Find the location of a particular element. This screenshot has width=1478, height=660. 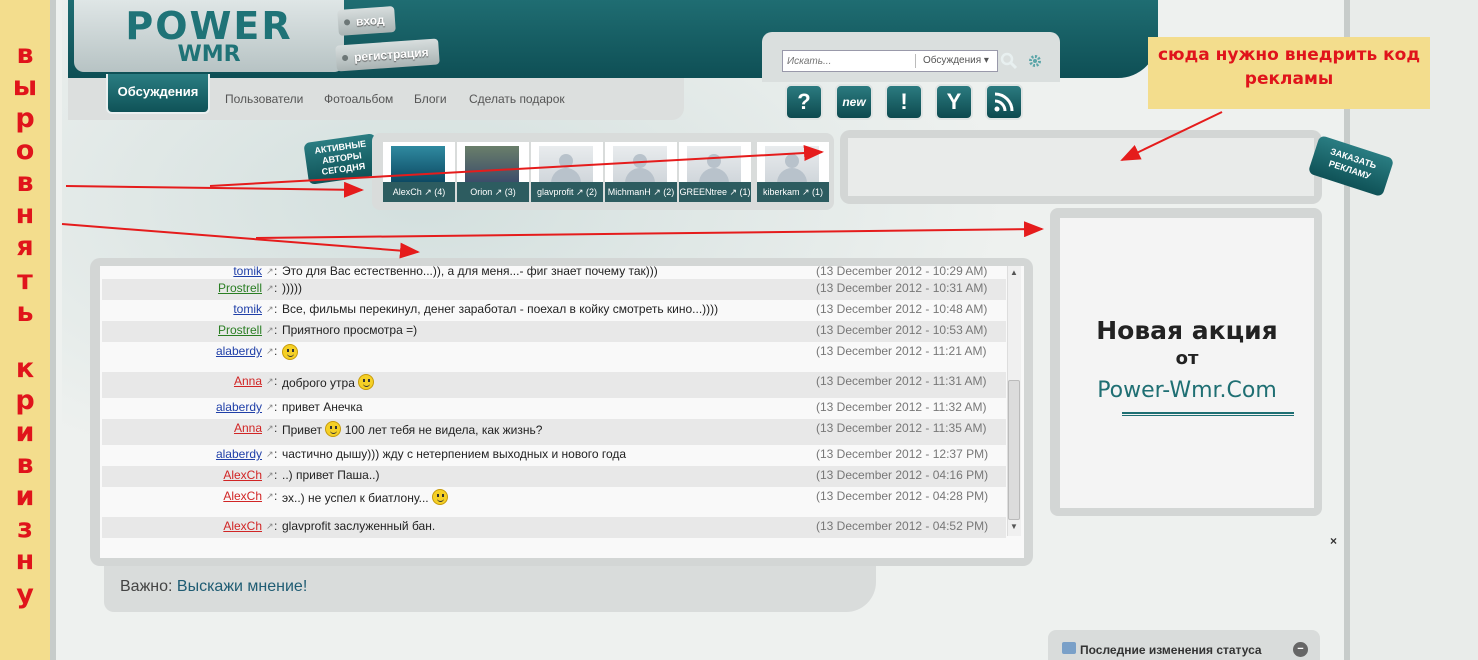

chat-timestamp: (13 December 2012 - 12:37 PM) is located at coordinates (902, 454).